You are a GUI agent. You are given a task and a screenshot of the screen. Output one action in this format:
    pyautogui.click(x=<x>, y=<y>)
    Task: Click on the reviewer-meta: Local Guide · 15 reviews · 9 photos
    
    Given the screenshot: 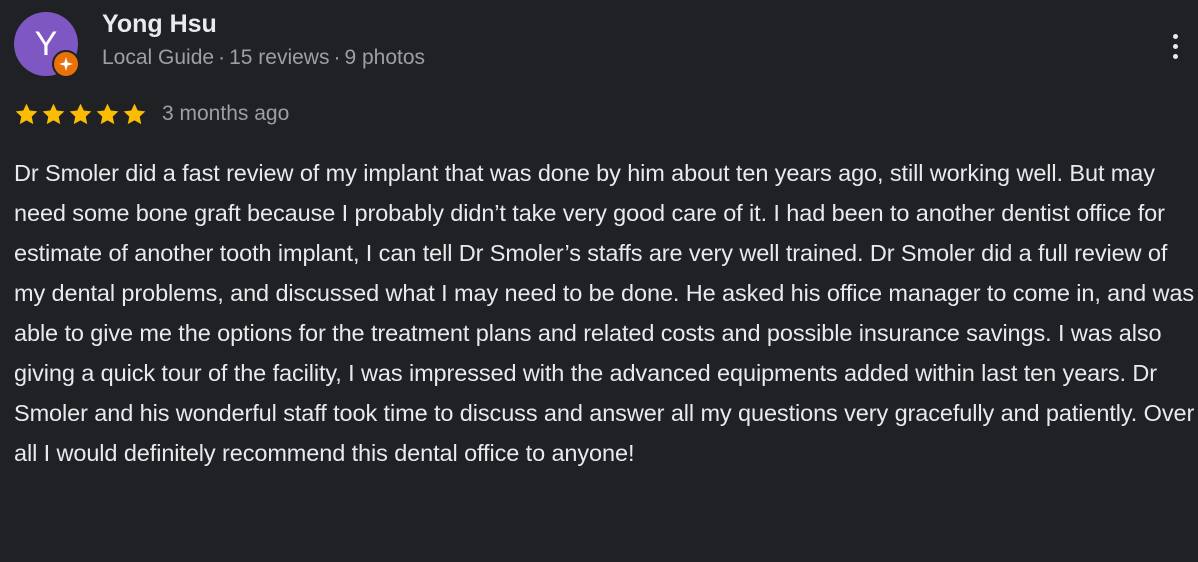 What is the action you would take?
    pyautogui.click(x=263, y=58)
    